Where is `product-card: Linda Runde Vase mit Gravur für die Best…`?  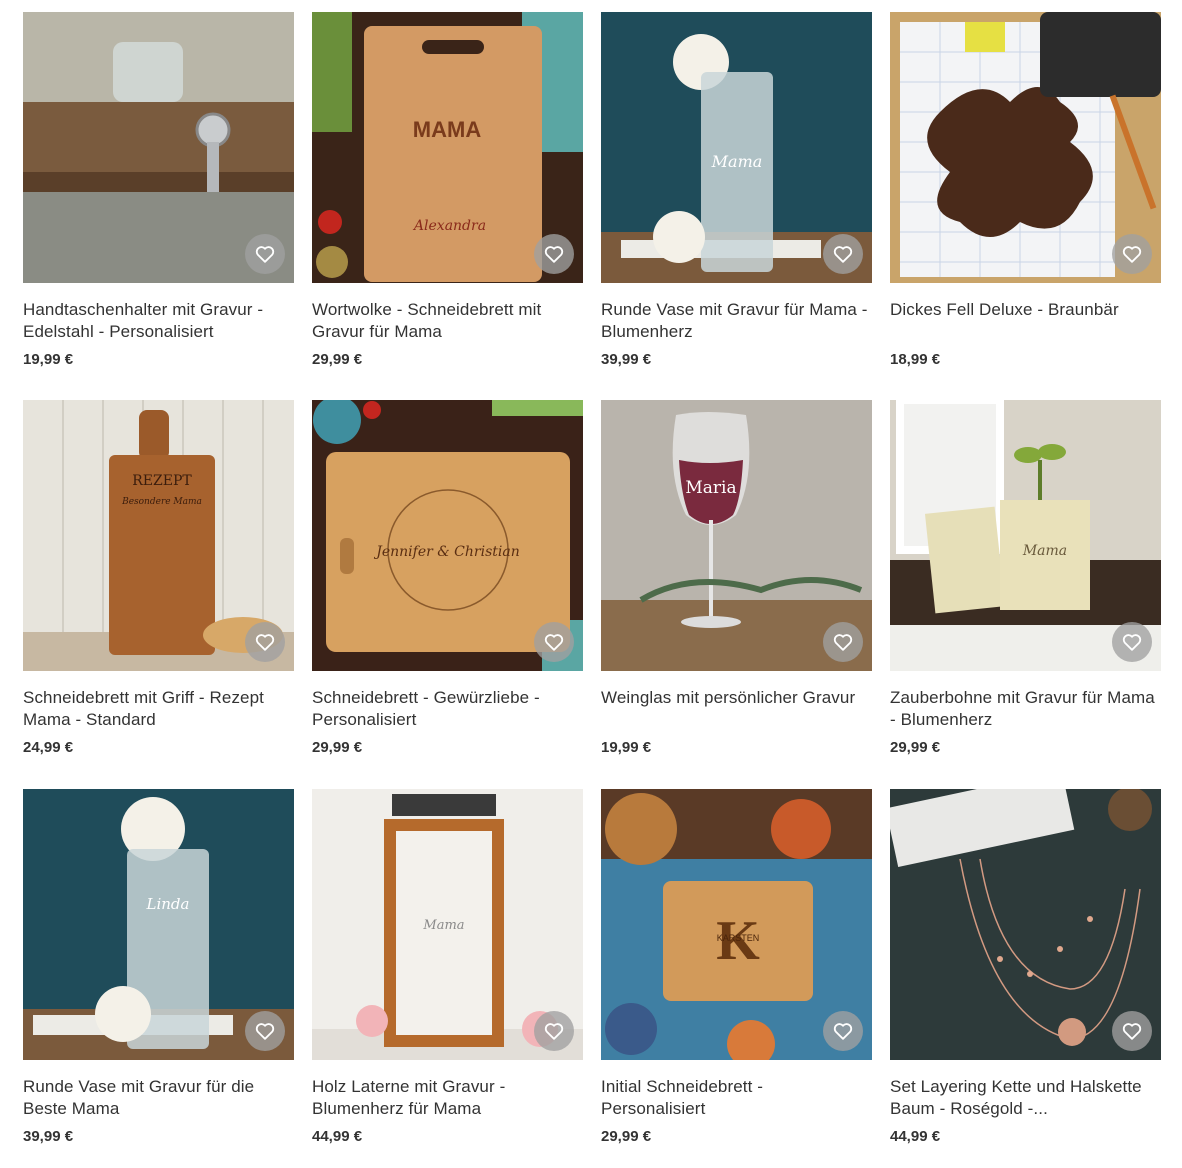 product-card: Linda Runde Vase mit Gravur für die Best… is located at coordinates (158, 967).